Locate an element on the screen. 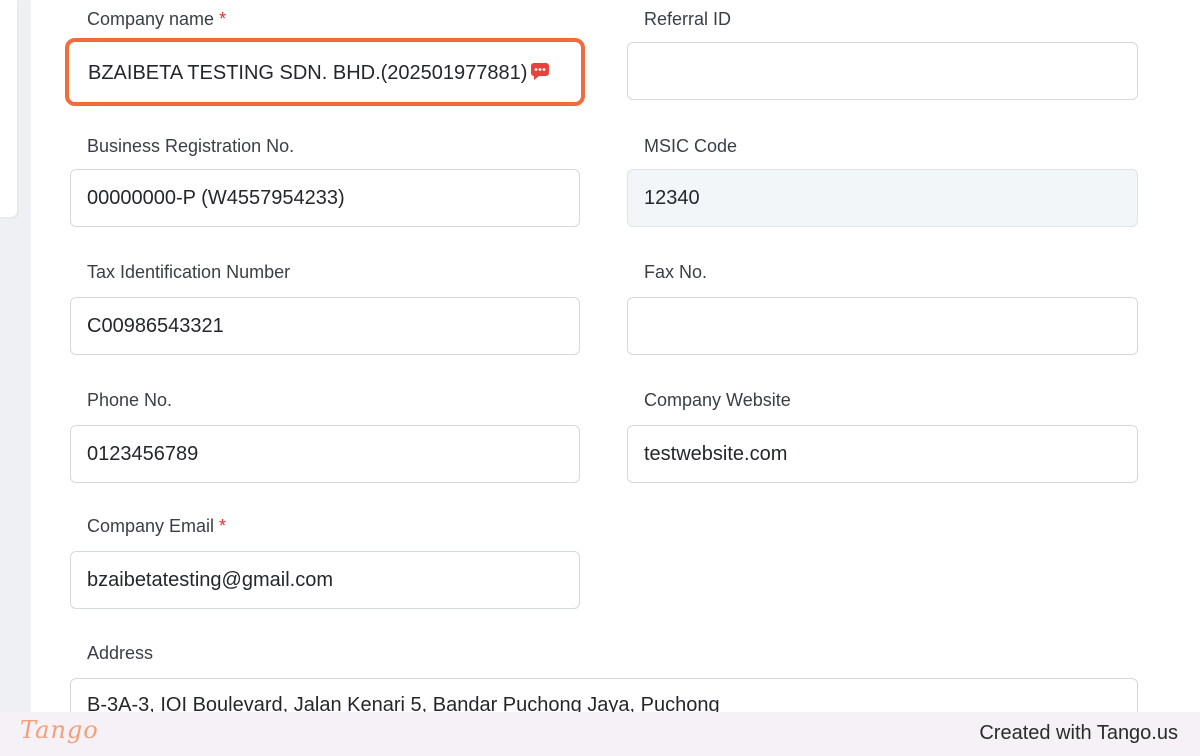 Image resolution: width=1200 pixels, height=756 pixels. tango-footer: Tango Created with Tango.us is located at coordinates (600, 734).